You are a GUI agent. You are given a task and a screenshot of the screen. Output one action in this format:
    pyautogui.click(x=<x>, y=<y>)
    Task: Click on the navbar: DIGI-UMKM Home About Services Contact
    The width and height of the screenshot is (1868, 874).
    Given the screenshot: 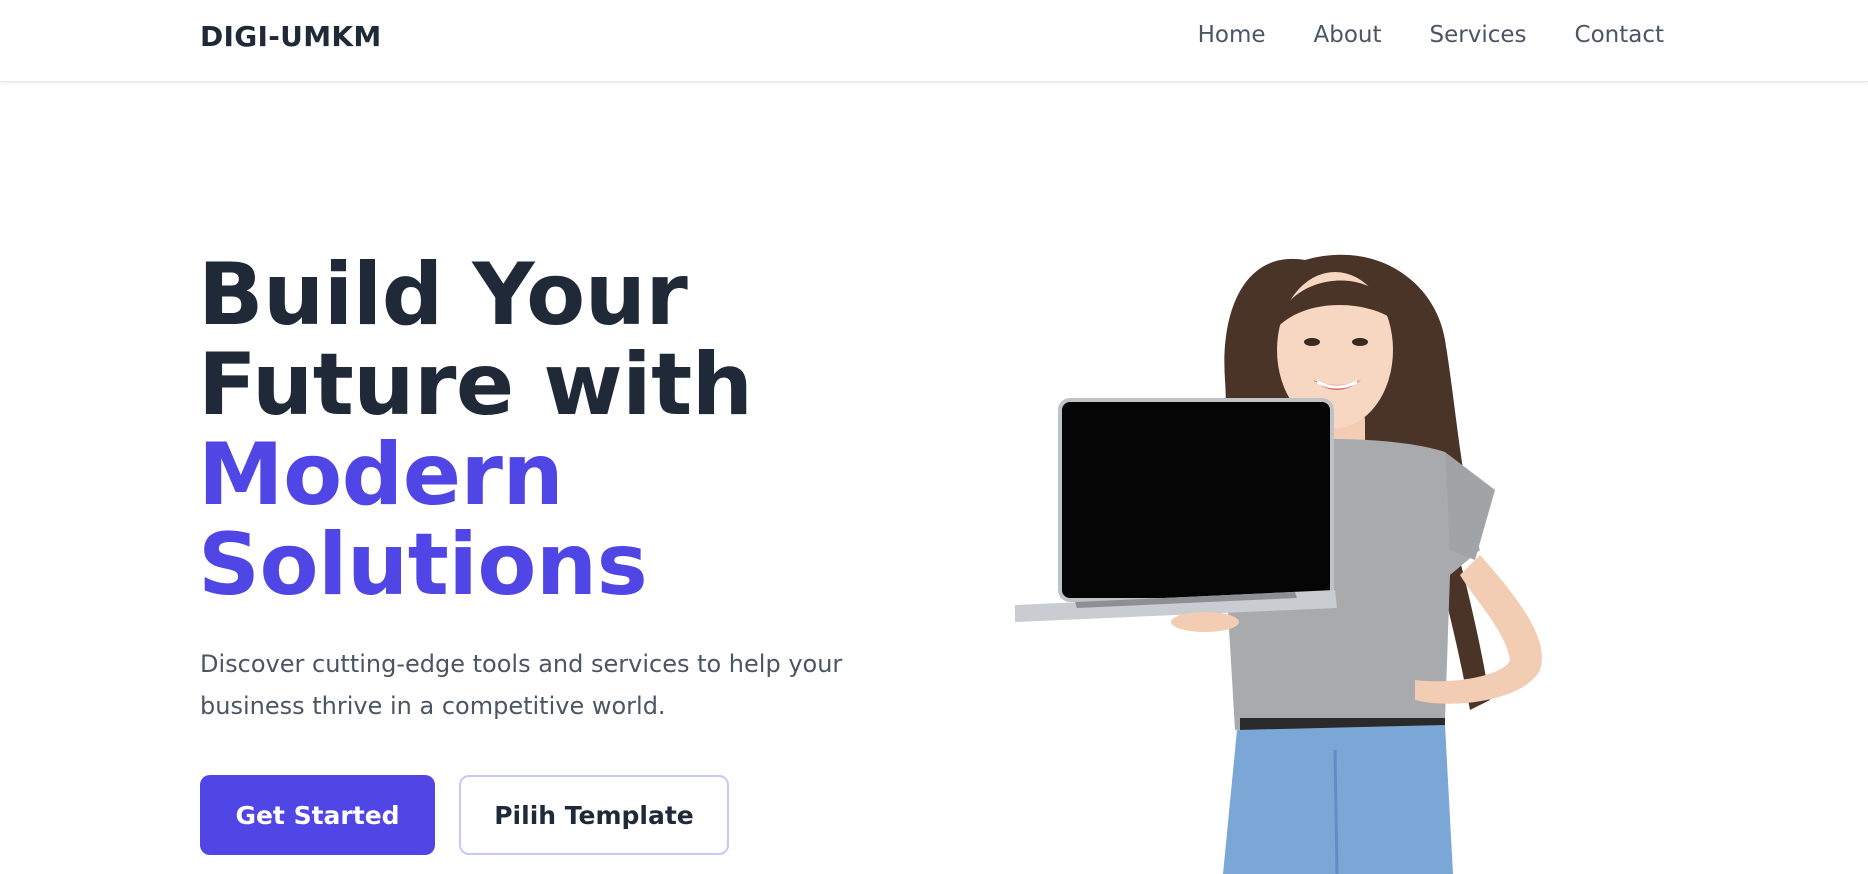 What is the action you would take?
    pyautogui.click(x=934, y=41)
    